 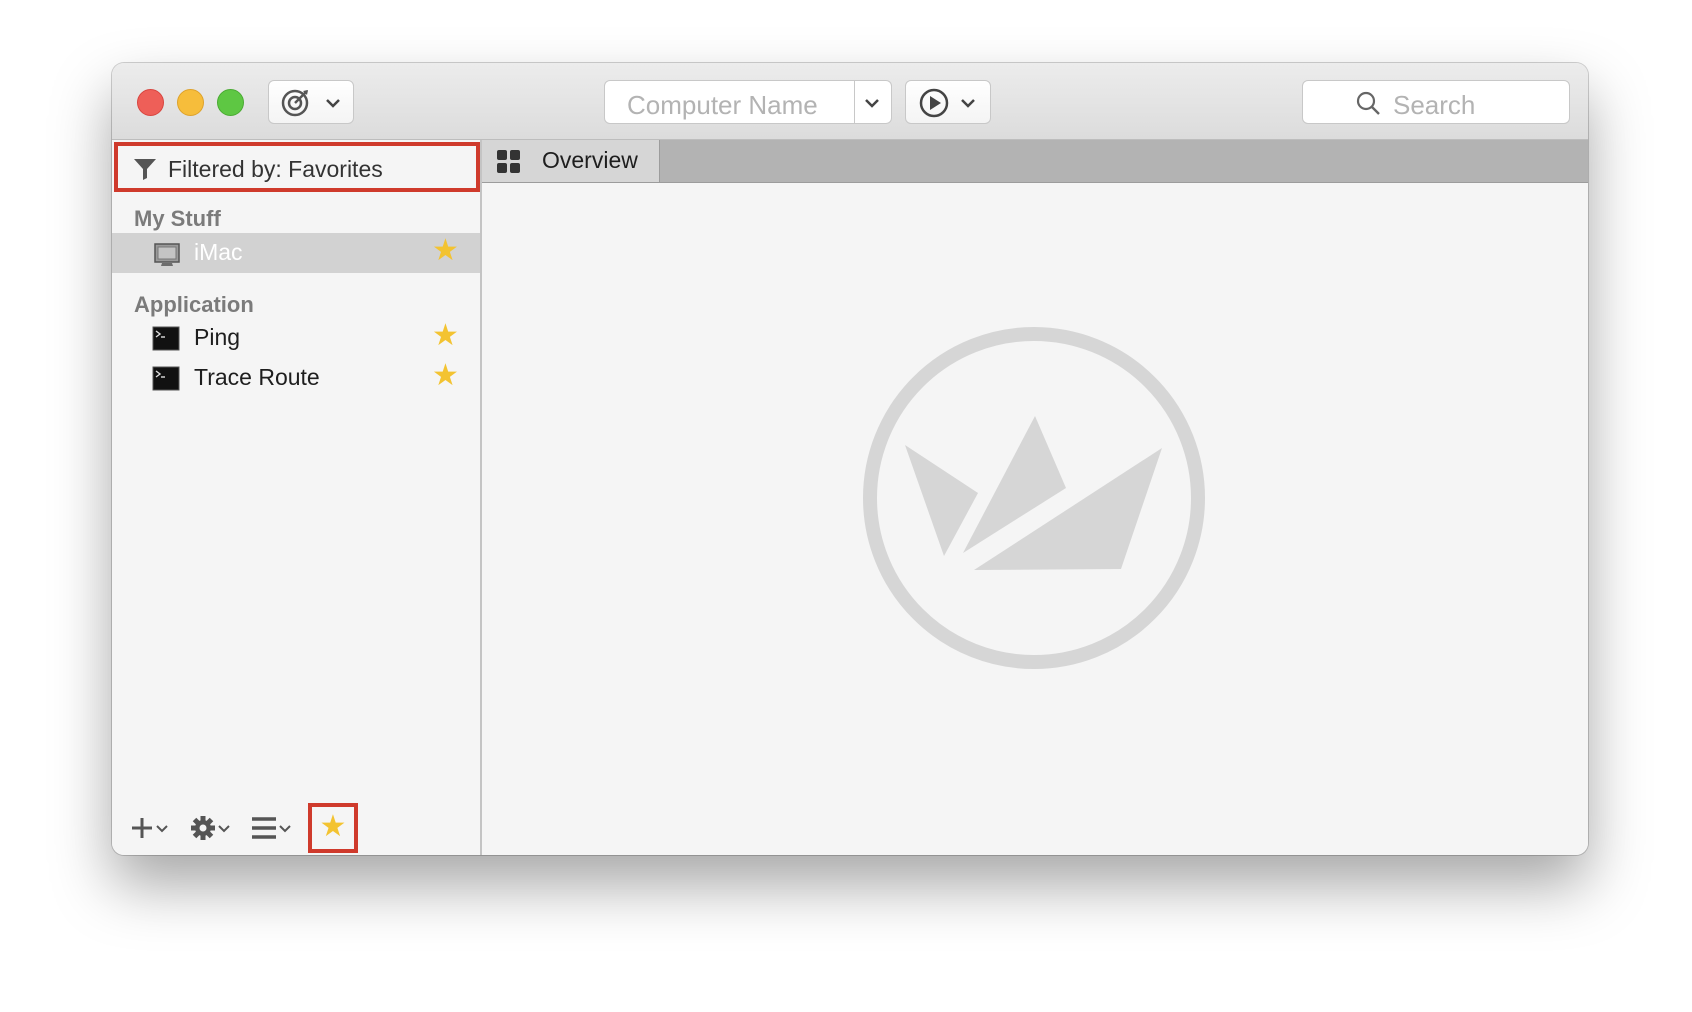 I want to click on computer-name-placeholder: Computer Name, so click(x=722, y=105).